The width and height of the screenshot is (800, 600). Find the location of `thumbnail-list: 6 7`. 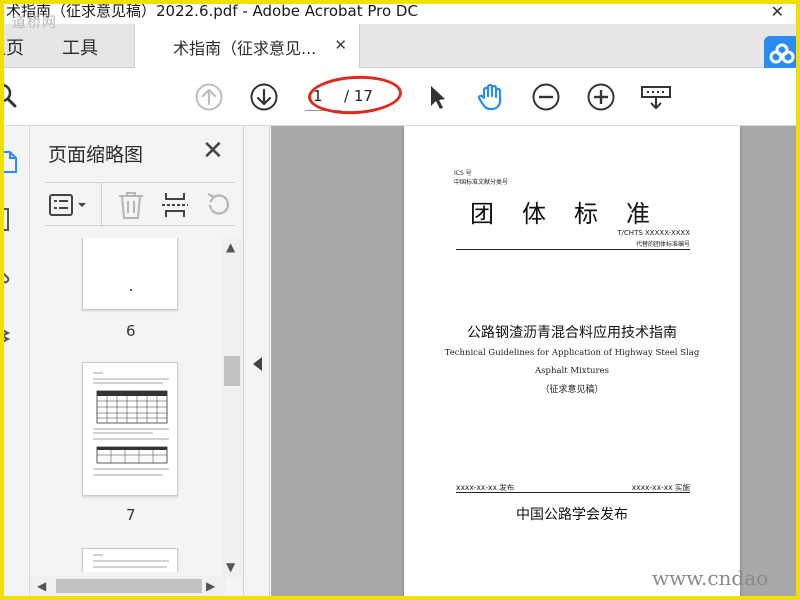

thumbnail-list: 6 7 is located at coordinates (134, 405).